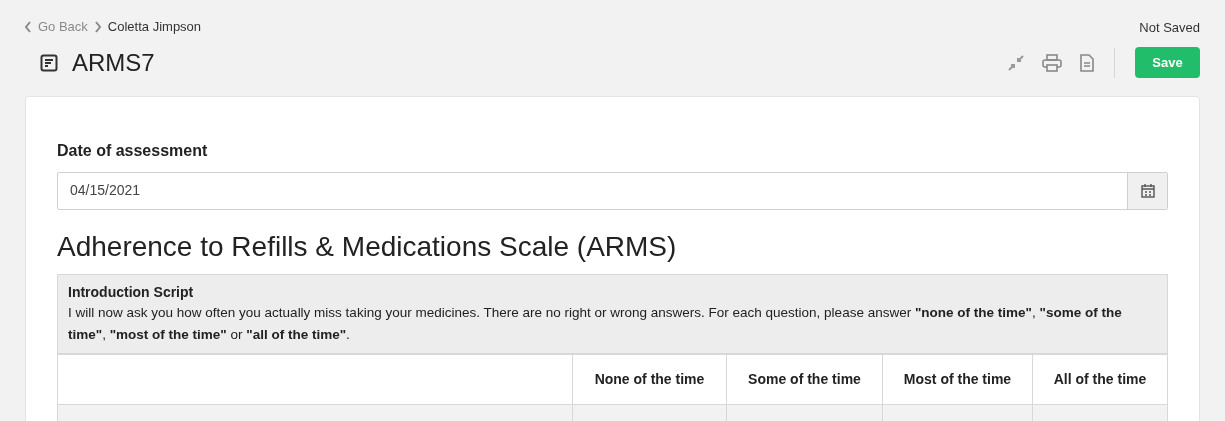 The height and width of the screenshot is (421, 1225). I want to click on back-link: Go Back, so click(56, 27).